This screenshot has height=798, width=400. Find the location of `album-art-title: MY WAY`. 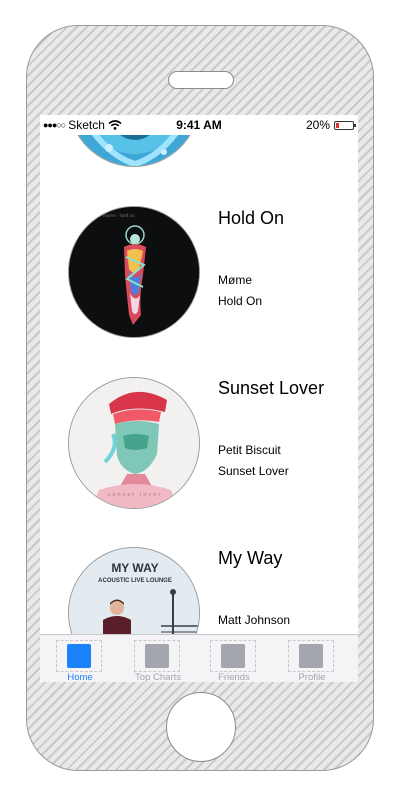

album-art-title: MY WAY is located at coordinates (134, 568).